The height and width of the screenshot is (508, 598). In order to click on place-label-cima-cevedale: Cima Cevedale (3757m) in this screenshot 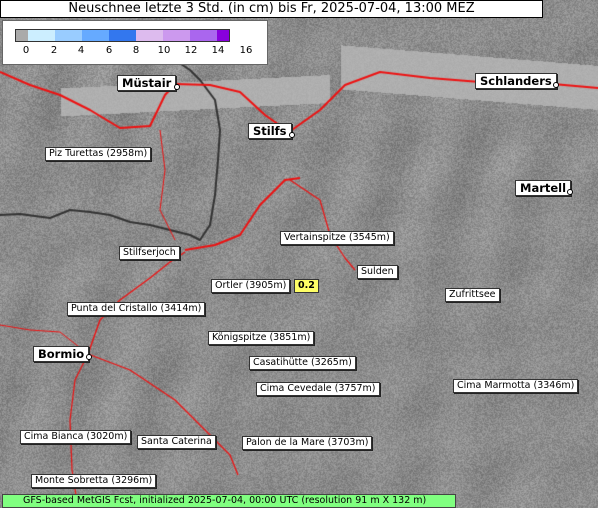, I will do `click(318, 389)`.